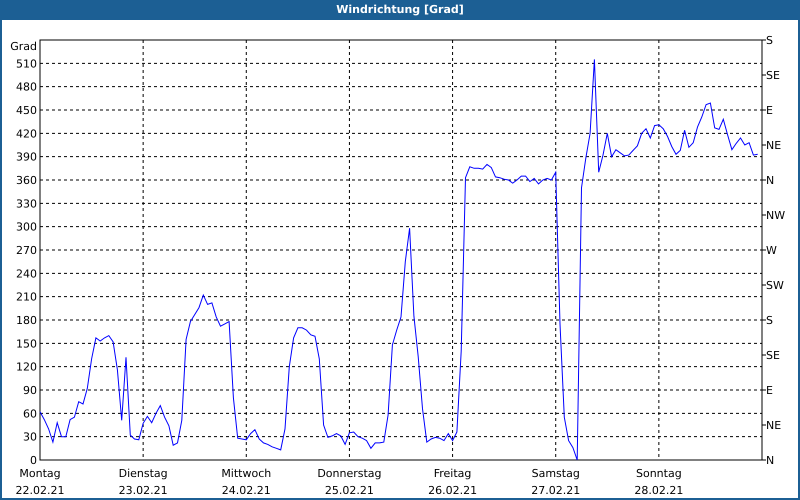 This screenshot has height=500, width=800. Describe the element at coordinates (26, 297) in the screenshot. I see `y-tick-label: 210` at that location.